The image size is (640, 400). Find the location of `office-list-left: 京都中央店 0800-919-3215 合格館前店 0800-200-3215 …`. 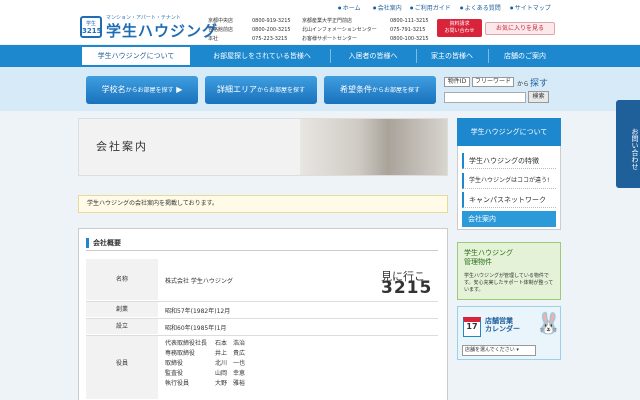

office-list-left: 京都中央店 0800-919-3215 合格館前店 0800-200-3215 … is located at coordinates (249, 30).